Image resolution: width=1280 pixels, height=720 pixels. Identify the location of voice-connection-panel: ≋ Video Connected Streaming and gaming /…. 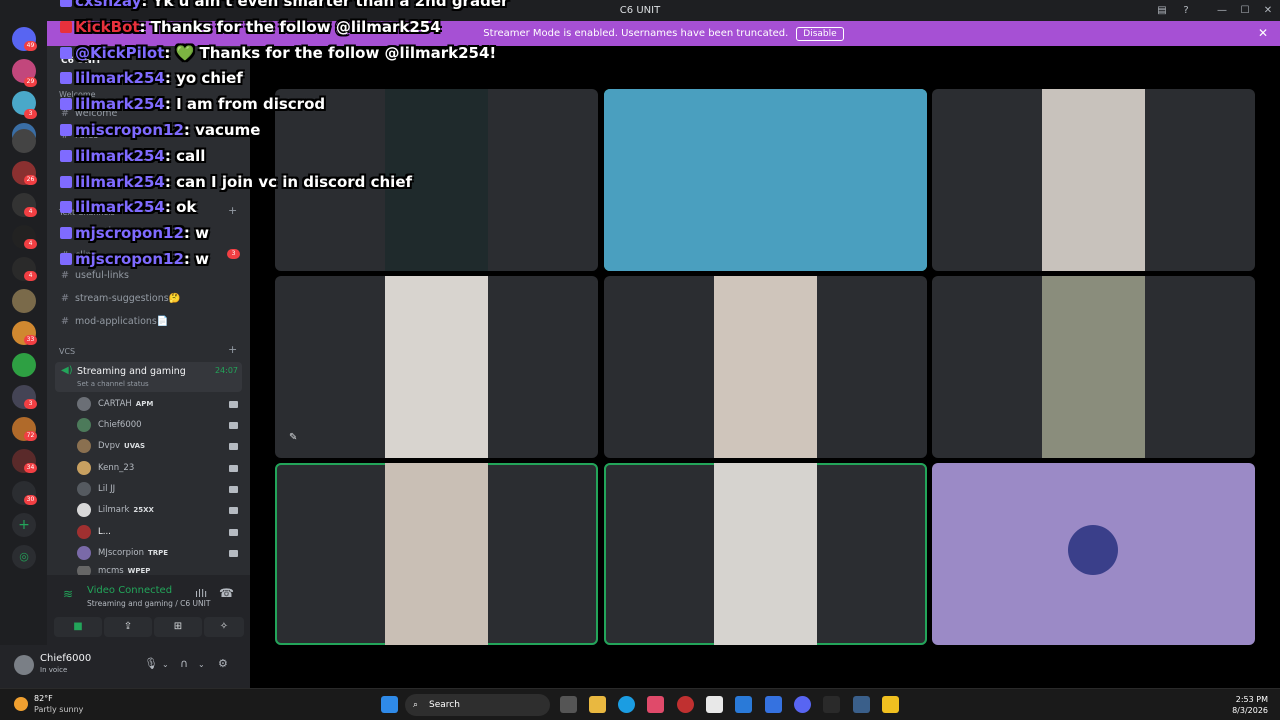
(148, 610).